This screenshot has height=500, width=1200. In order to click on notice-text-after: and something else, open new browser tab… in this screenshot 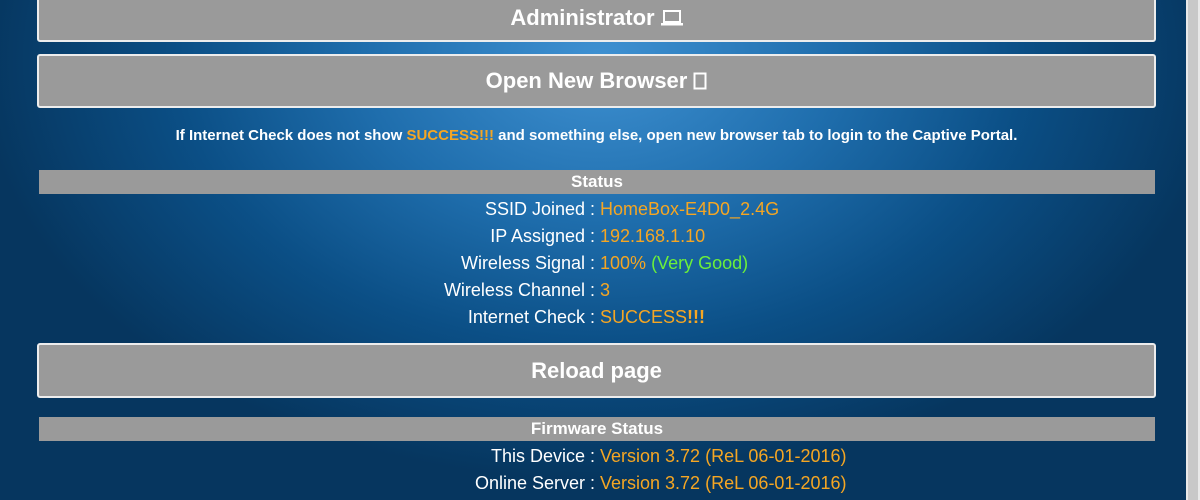, I will do `click(755, 135)`.